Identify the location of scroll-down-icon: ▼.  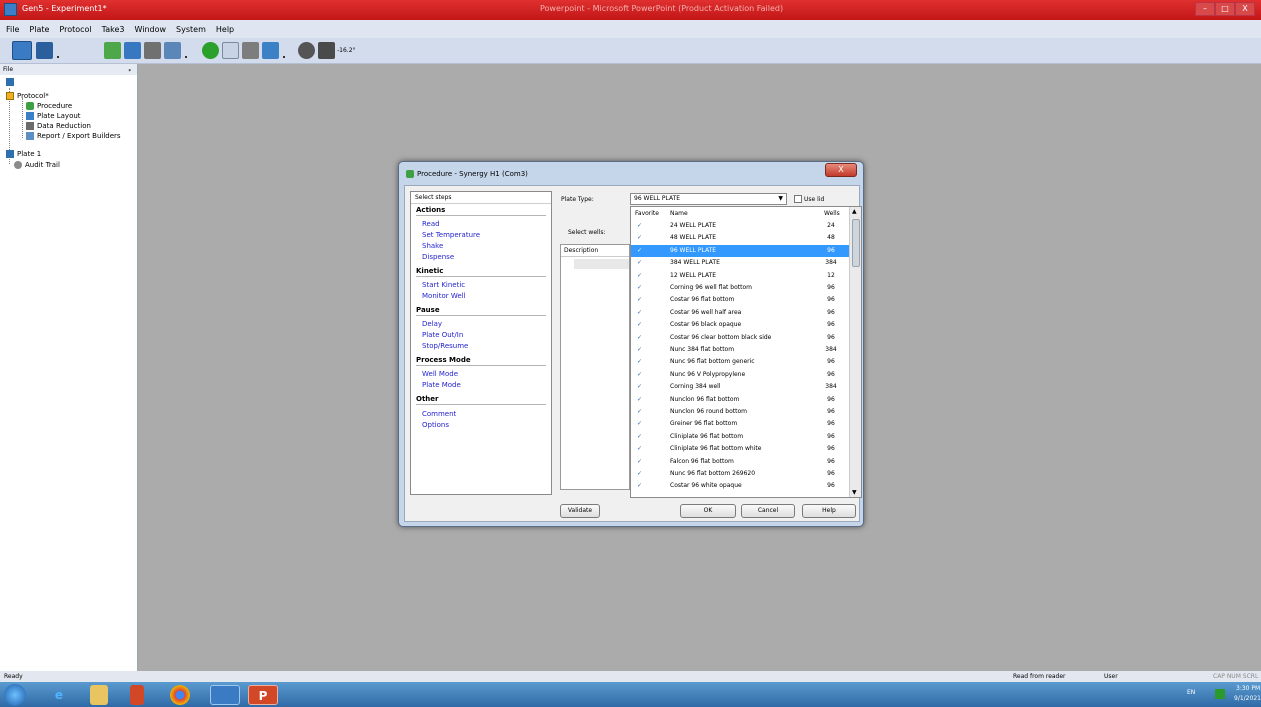
(854, 492).